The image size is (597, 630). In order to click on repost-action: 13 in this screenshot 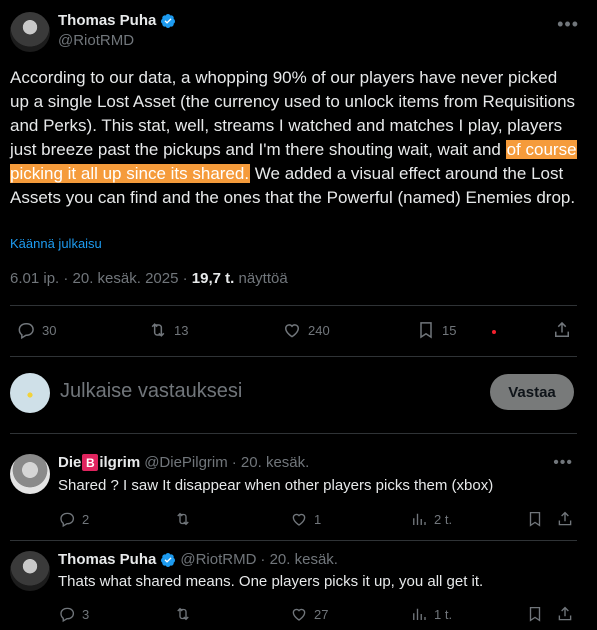, I will do `click(168, 330)`.